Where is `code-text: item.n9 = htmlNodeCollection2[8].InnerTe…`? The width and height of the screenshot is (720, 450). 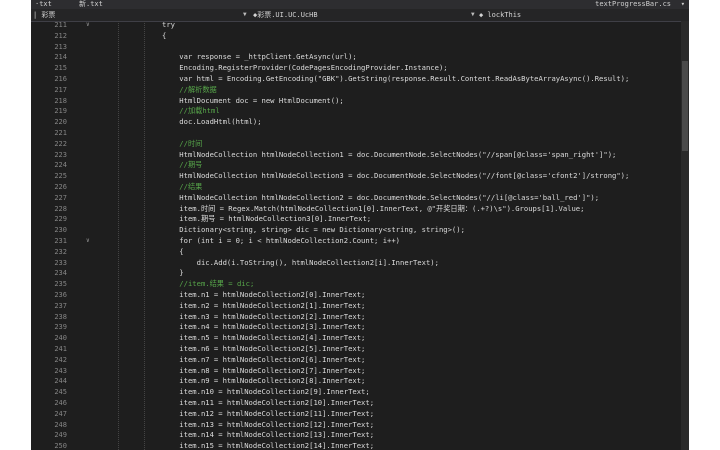
code-text: item.n9 = htmlNodeCollection2[8].InnerTe… is located at coordinates (263, 381).